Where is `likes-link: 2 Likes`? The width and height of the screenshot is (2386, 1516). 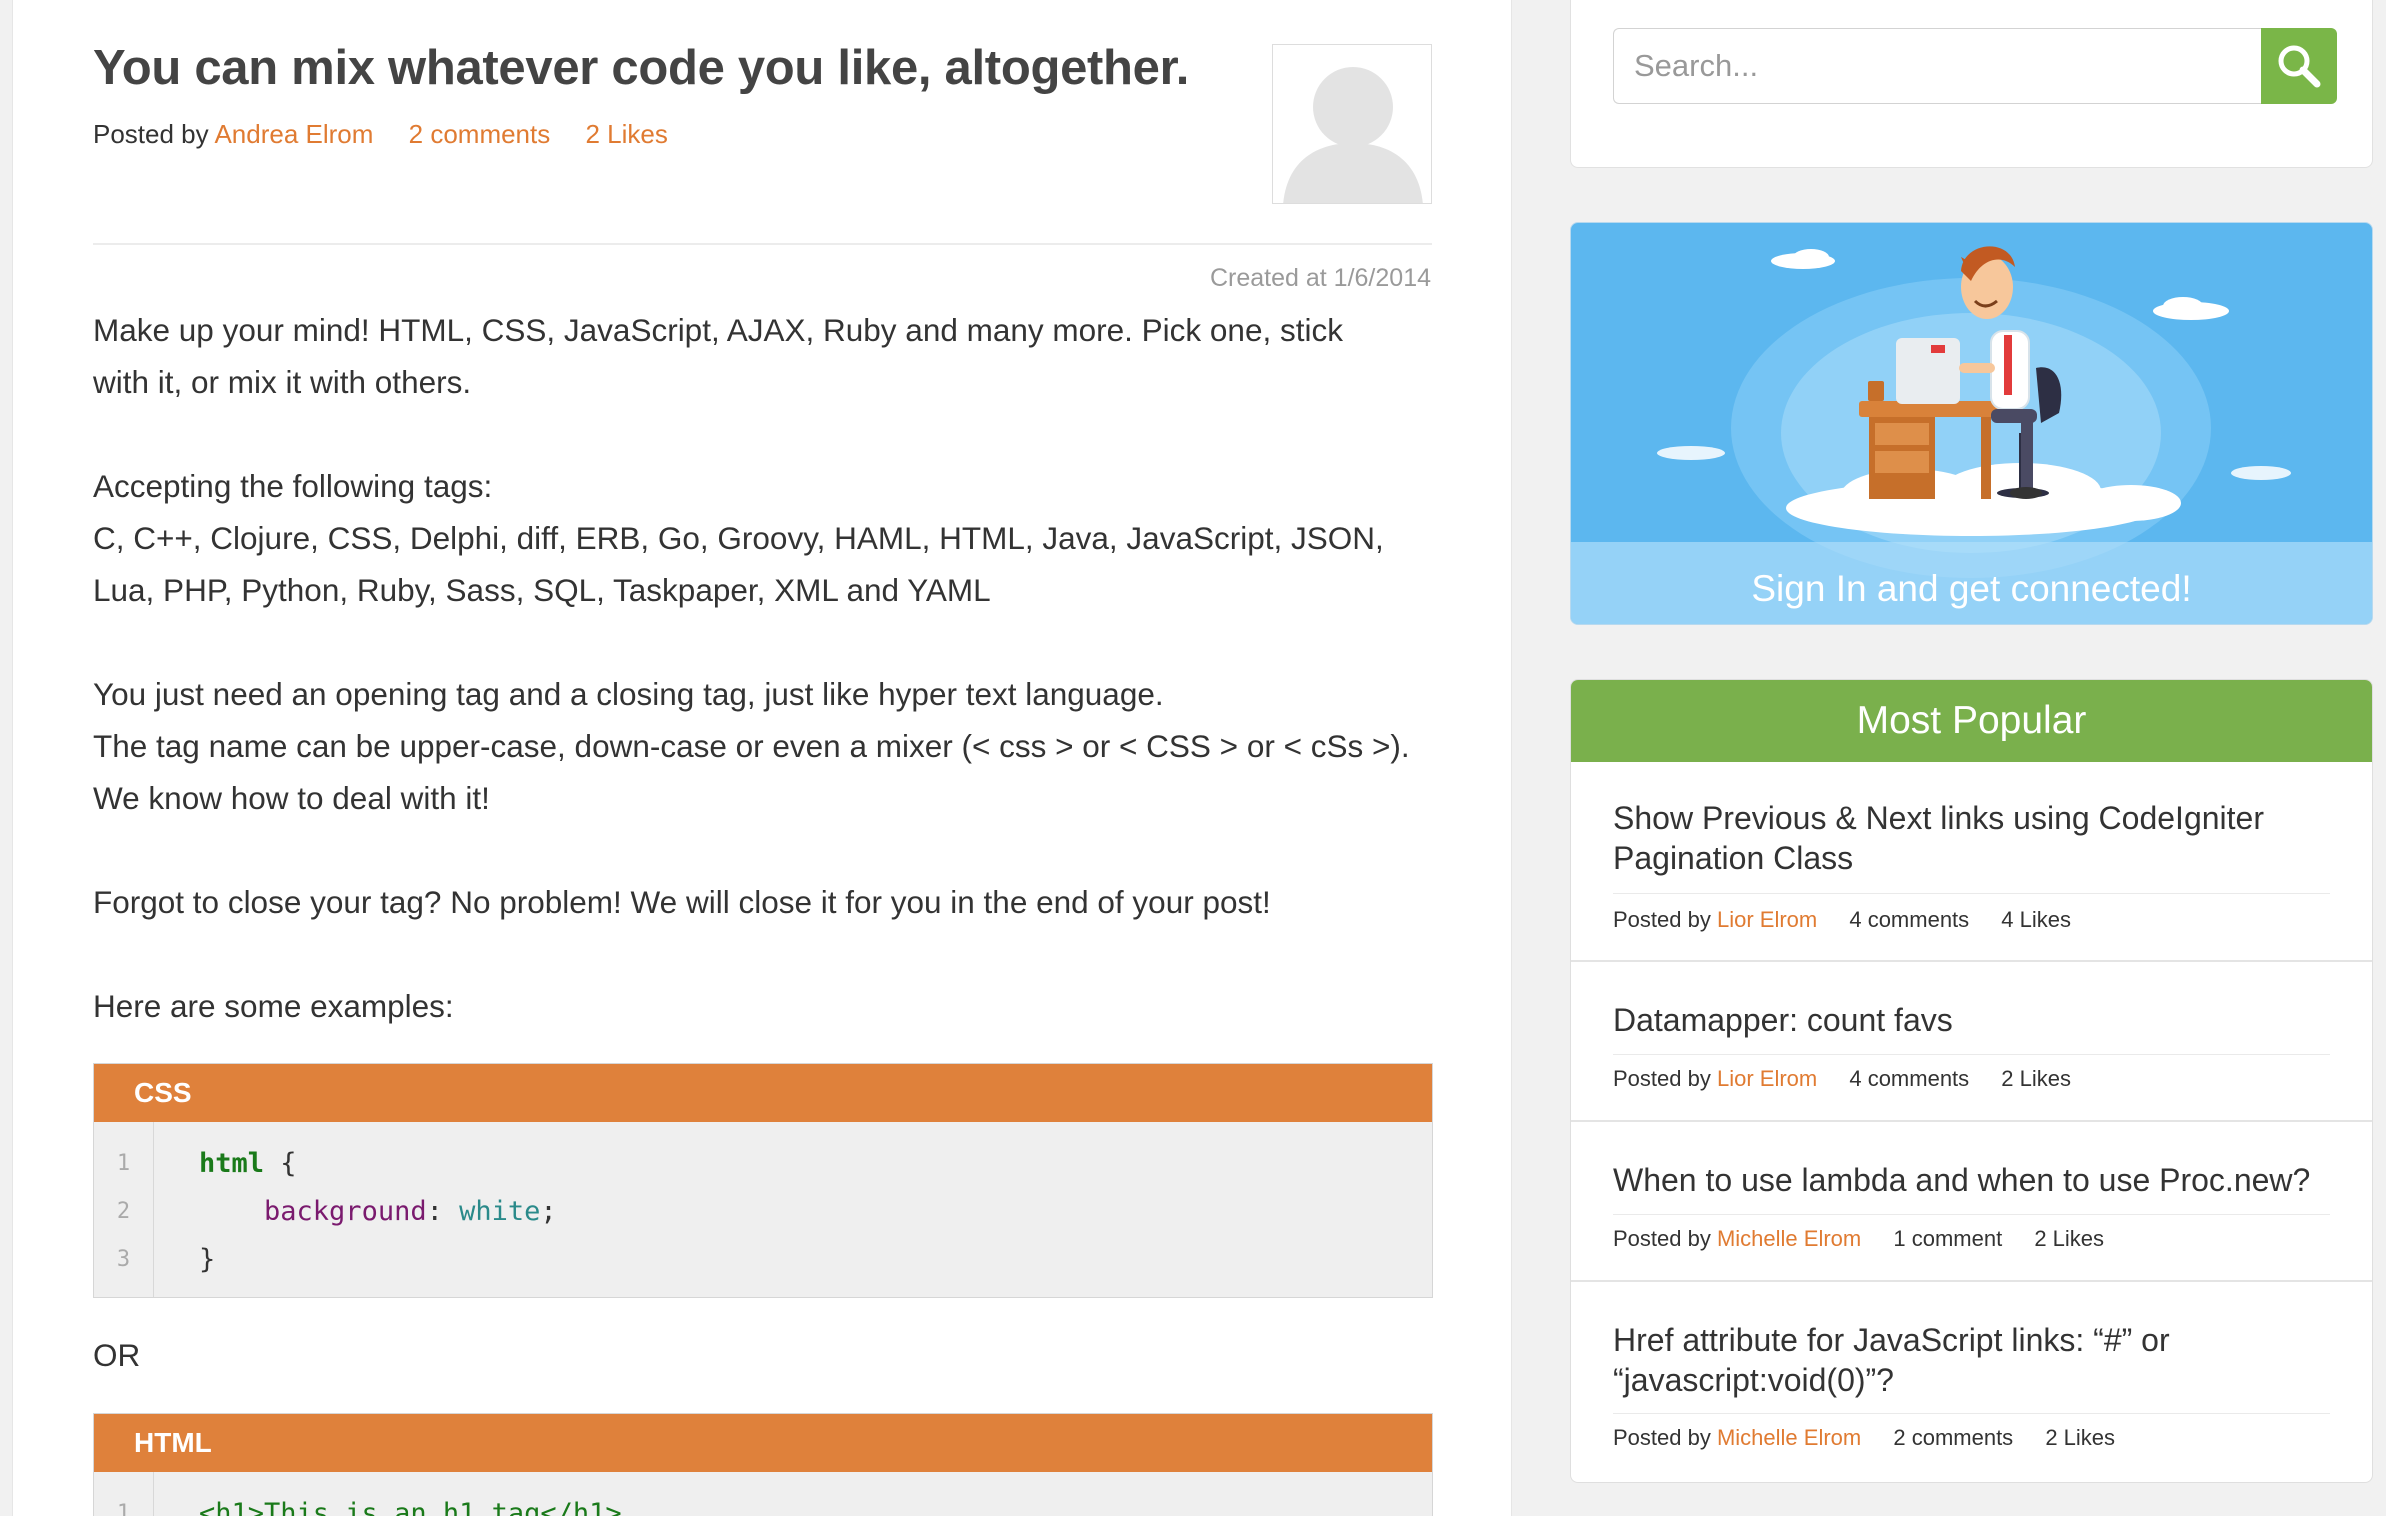 likes-link: 2 Likes is located at coordinates (626, 134).